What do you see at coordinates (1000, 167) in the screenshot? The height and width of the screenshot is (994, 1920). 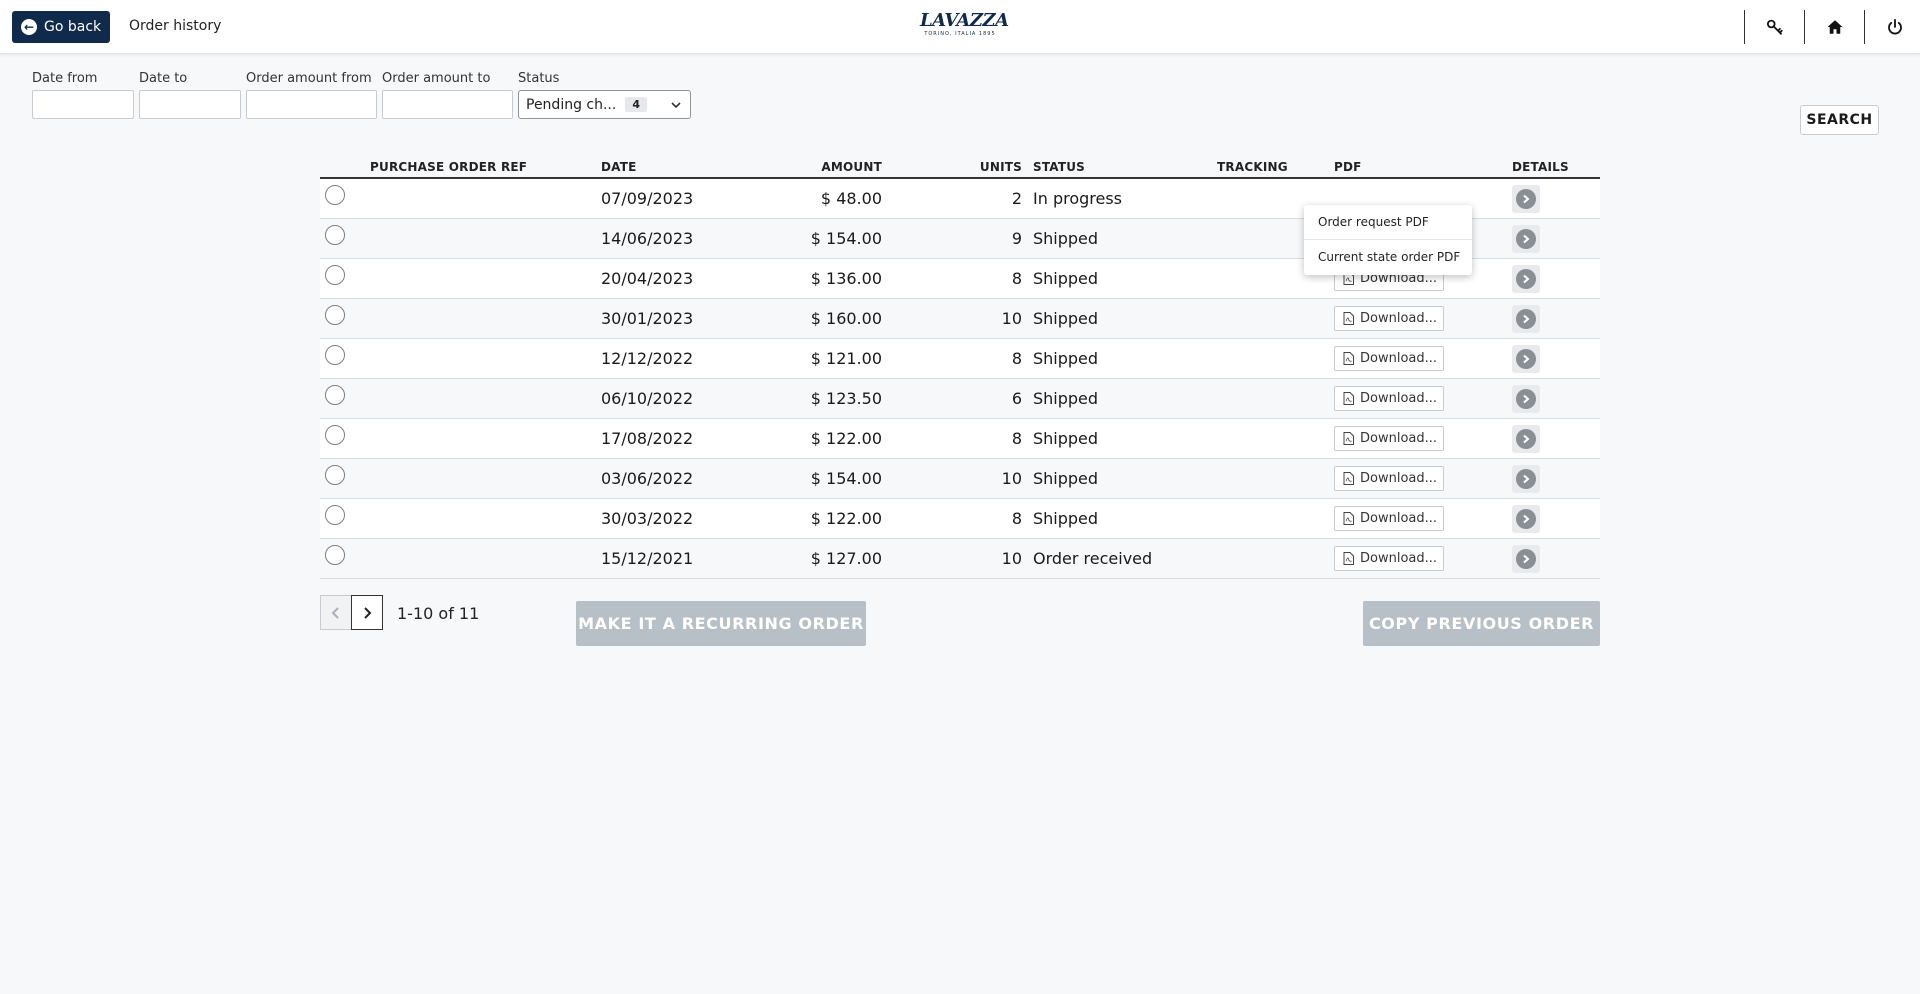 I see `col-units: UNITS` at bounding box center [1000, 167].